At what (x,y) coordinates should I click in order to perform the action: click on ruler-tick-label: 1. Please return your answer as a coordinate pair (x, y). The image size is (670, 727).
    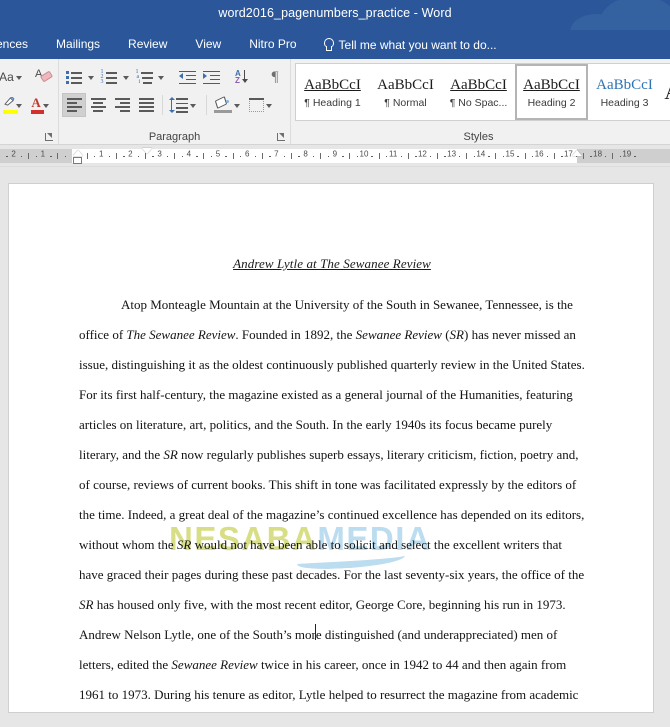
    Looking at the image, I should click on (43, 154).